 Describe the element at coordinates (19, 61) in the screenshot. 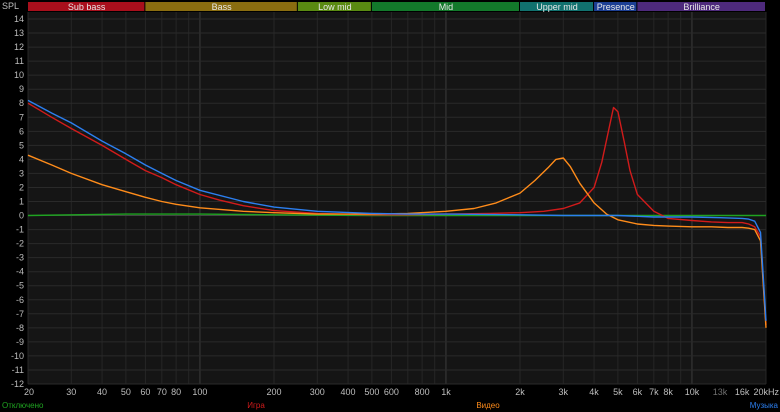

I see `y-tick-label: 11` at that location.